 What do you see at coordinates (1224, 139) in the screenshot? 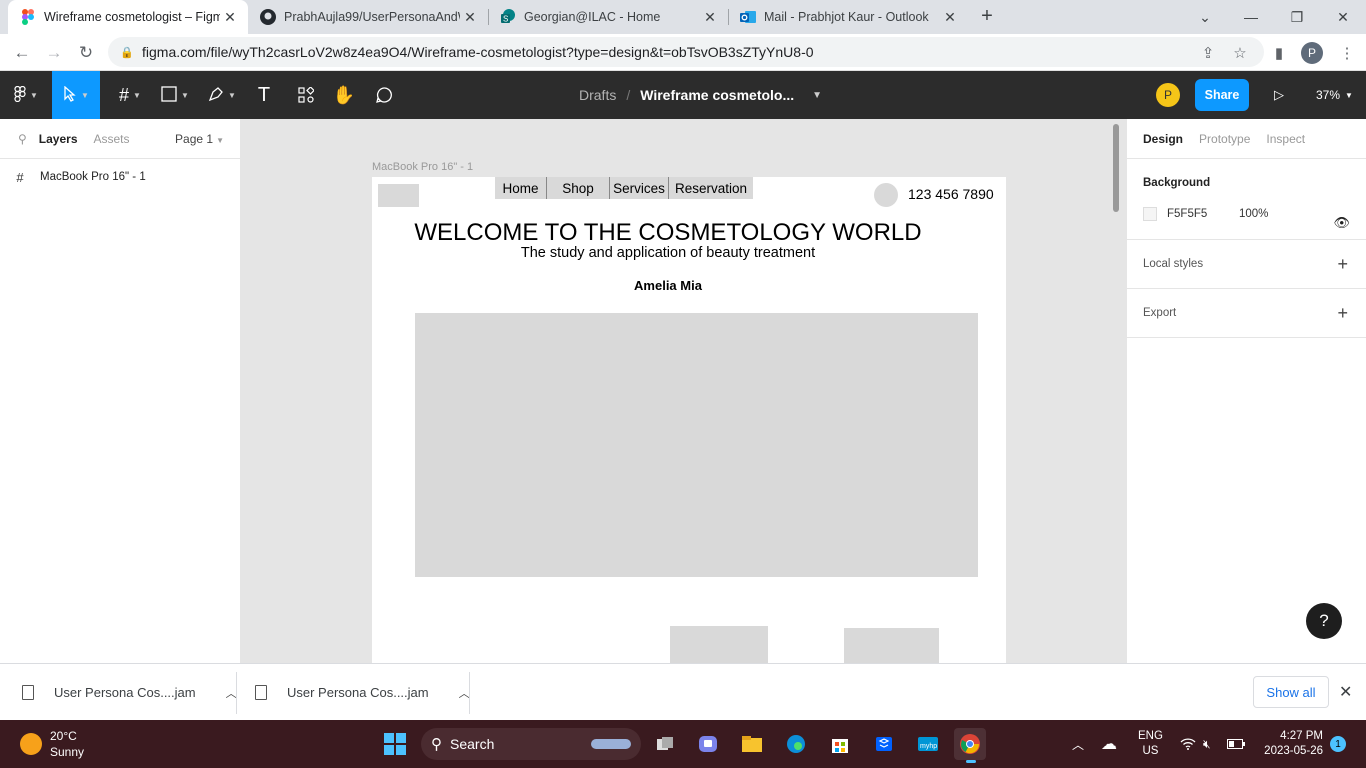
I see `tab-prototype: Prototype` at bounding box center [1224, 139].